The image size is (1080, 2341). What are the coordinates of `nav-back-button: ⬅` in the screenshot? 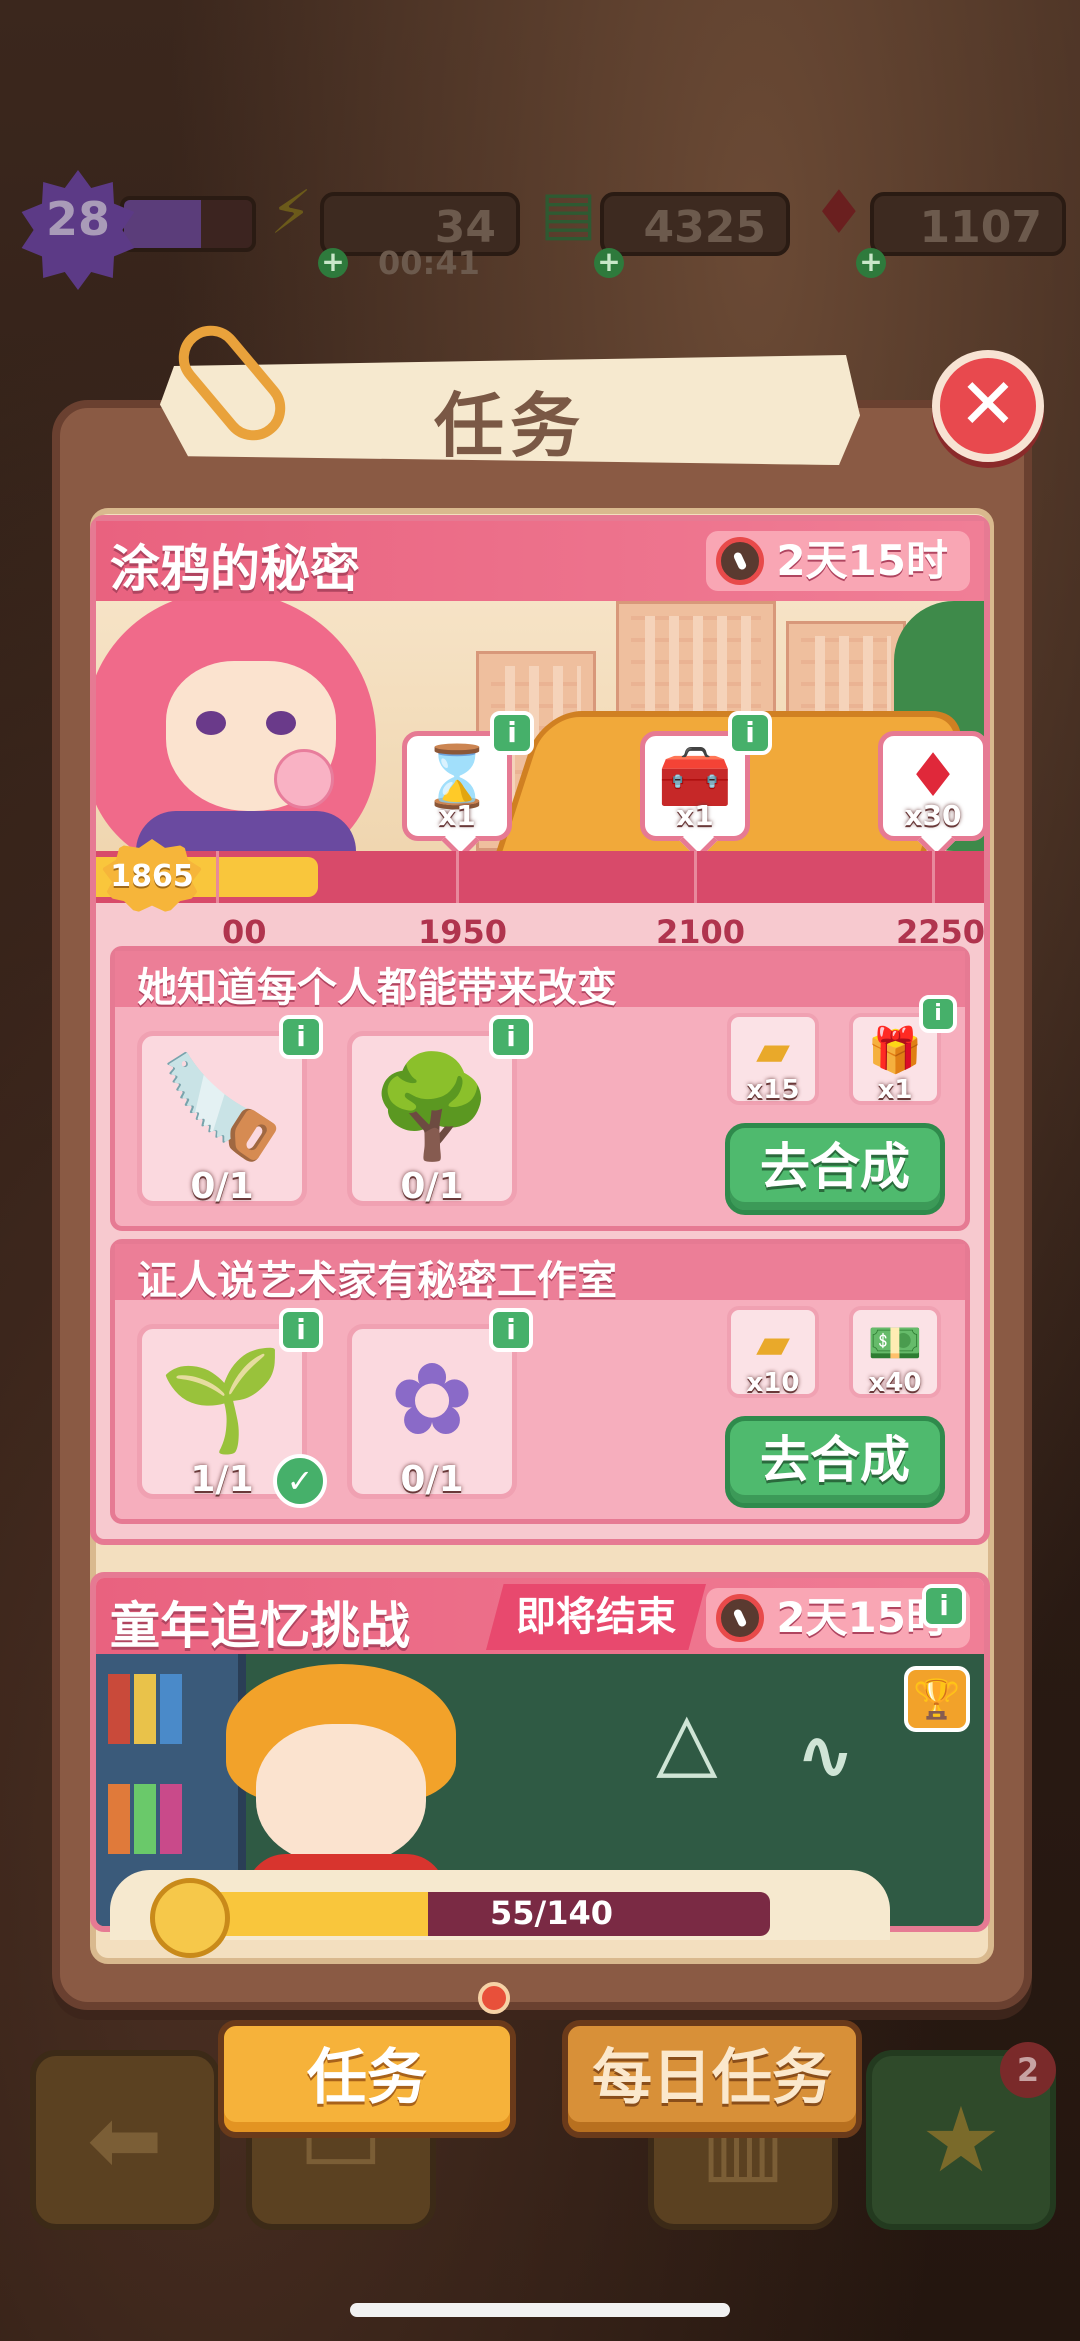 It's located at (125, 2140).